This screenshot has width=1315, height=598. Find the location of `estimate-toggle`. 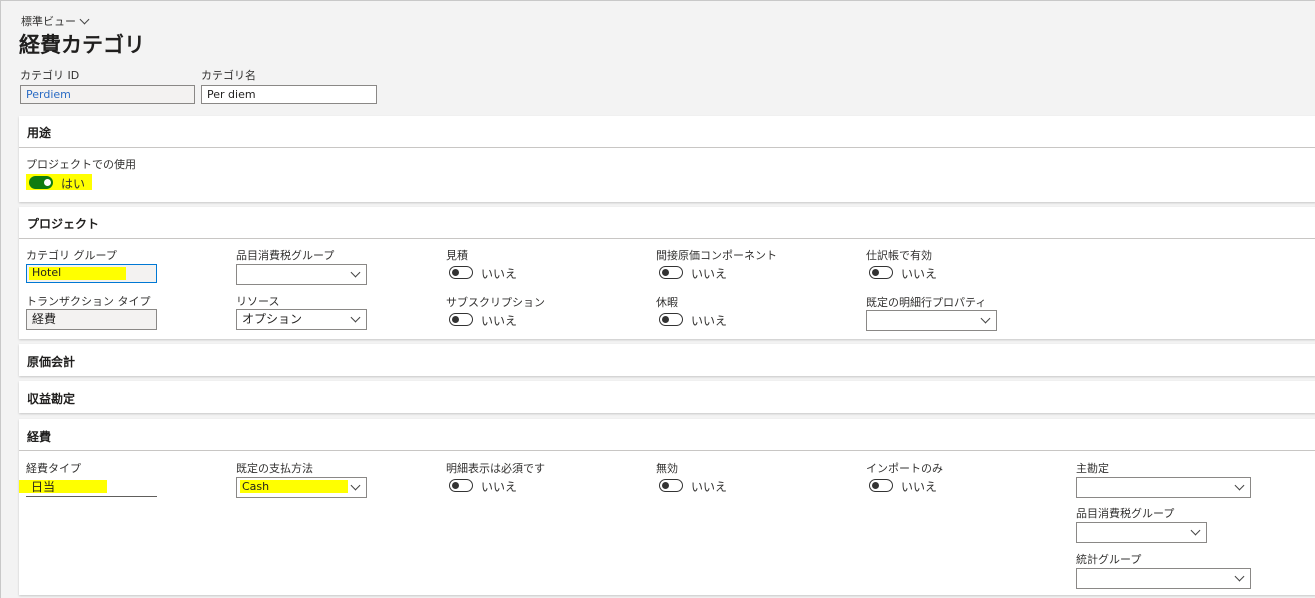

estimate-toggle is located at coordinates (461, 272).